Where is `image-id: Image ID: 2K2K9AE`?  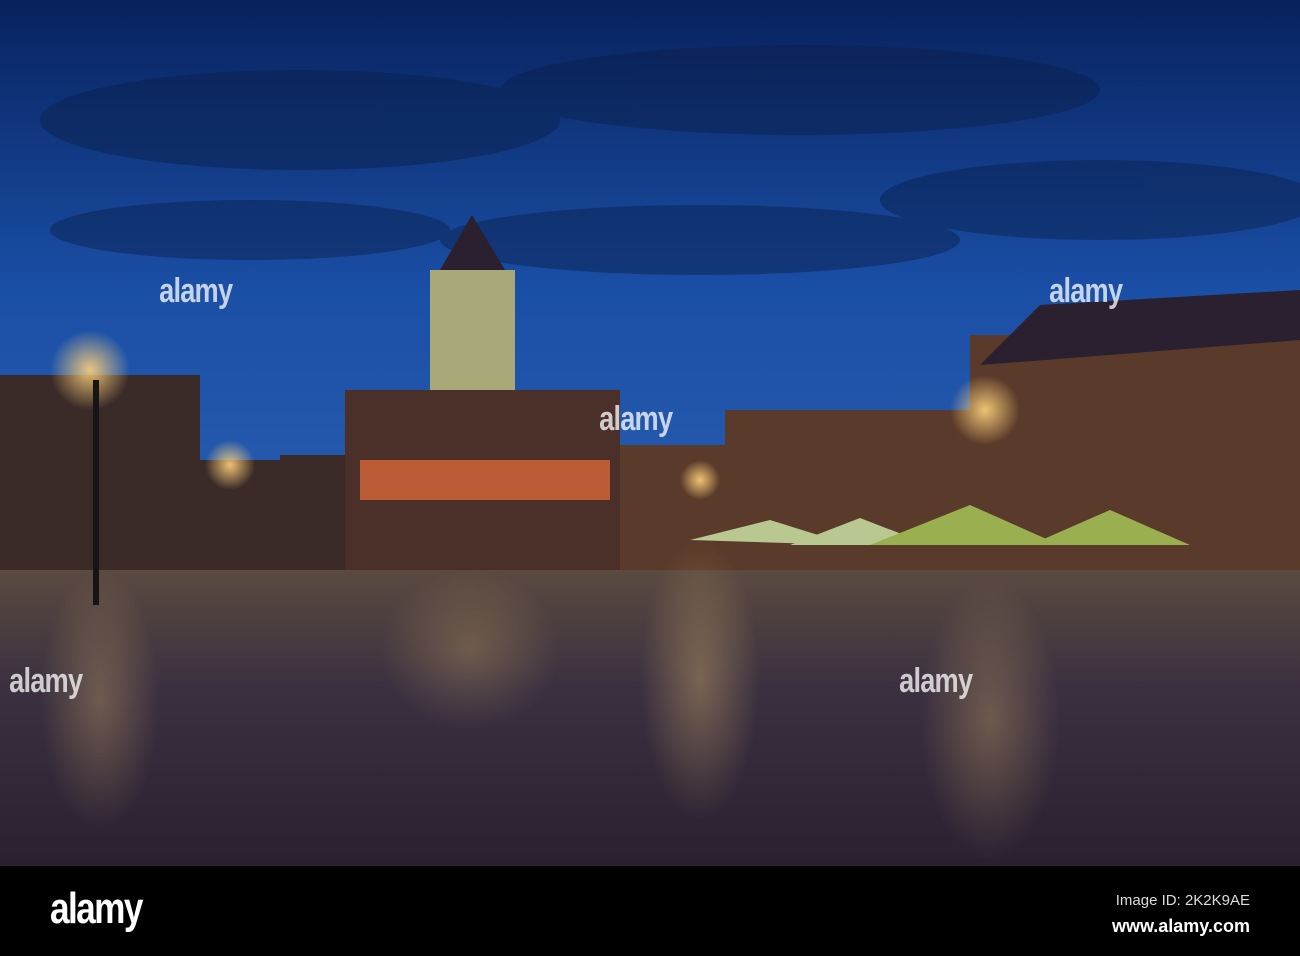 image-id: Image ID: 2K2K9AE is located at coordinates (1182, 900).